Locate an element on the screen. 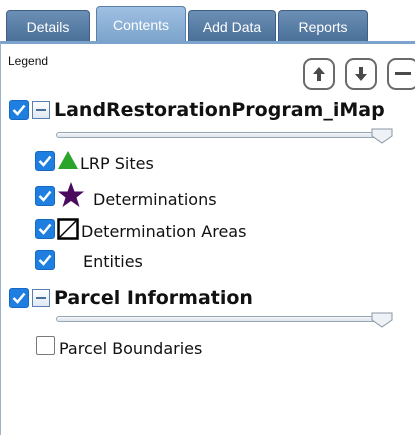 The image size is (415, 435). group-title-landrestorationprogram: LandRestorationProgram_iMap is located at coordinates (219, 110).